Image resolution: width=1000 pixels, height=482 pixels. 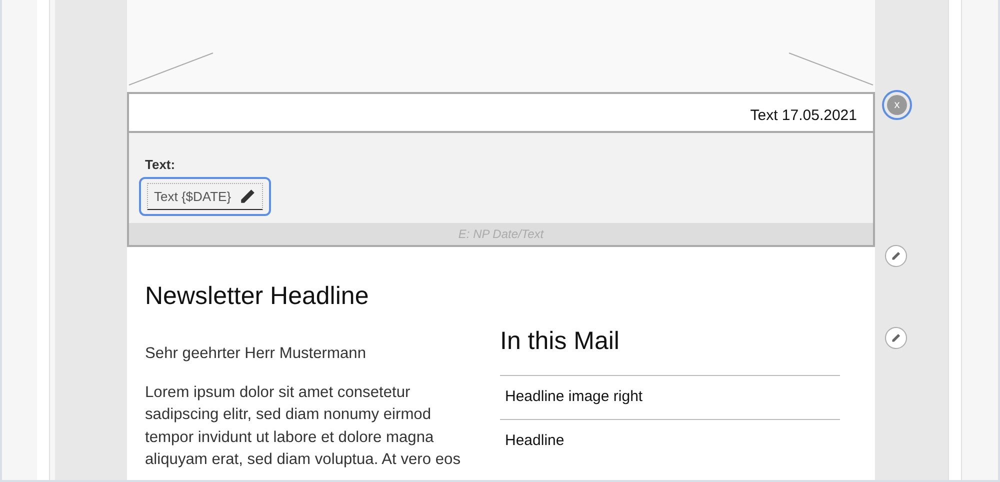 I want to click on preview-text: Text 17.05.2021, so click(x=803, y=116).